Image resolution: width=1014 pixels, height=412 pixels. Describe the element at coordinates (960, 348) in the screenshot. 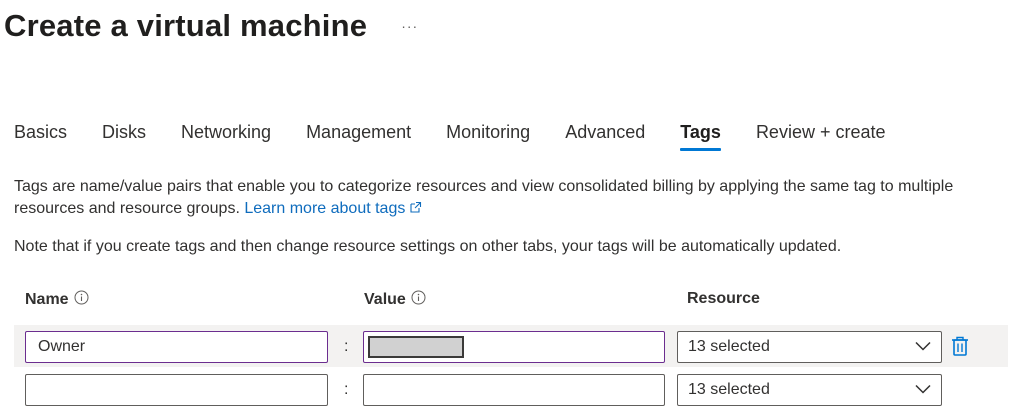

I see `trash-icon` at that location.